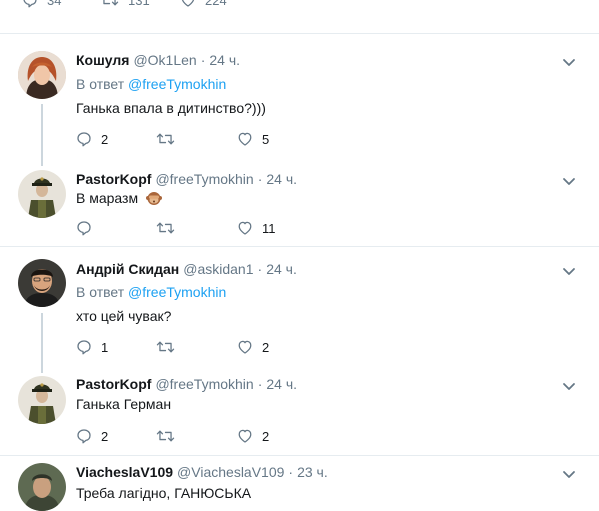 The height and width of the screenshot is (511, 599). What do you see at coordinates (139, 4) in the screenshot?
I see `retweet-count: 131` at bounding box center [139, 4].